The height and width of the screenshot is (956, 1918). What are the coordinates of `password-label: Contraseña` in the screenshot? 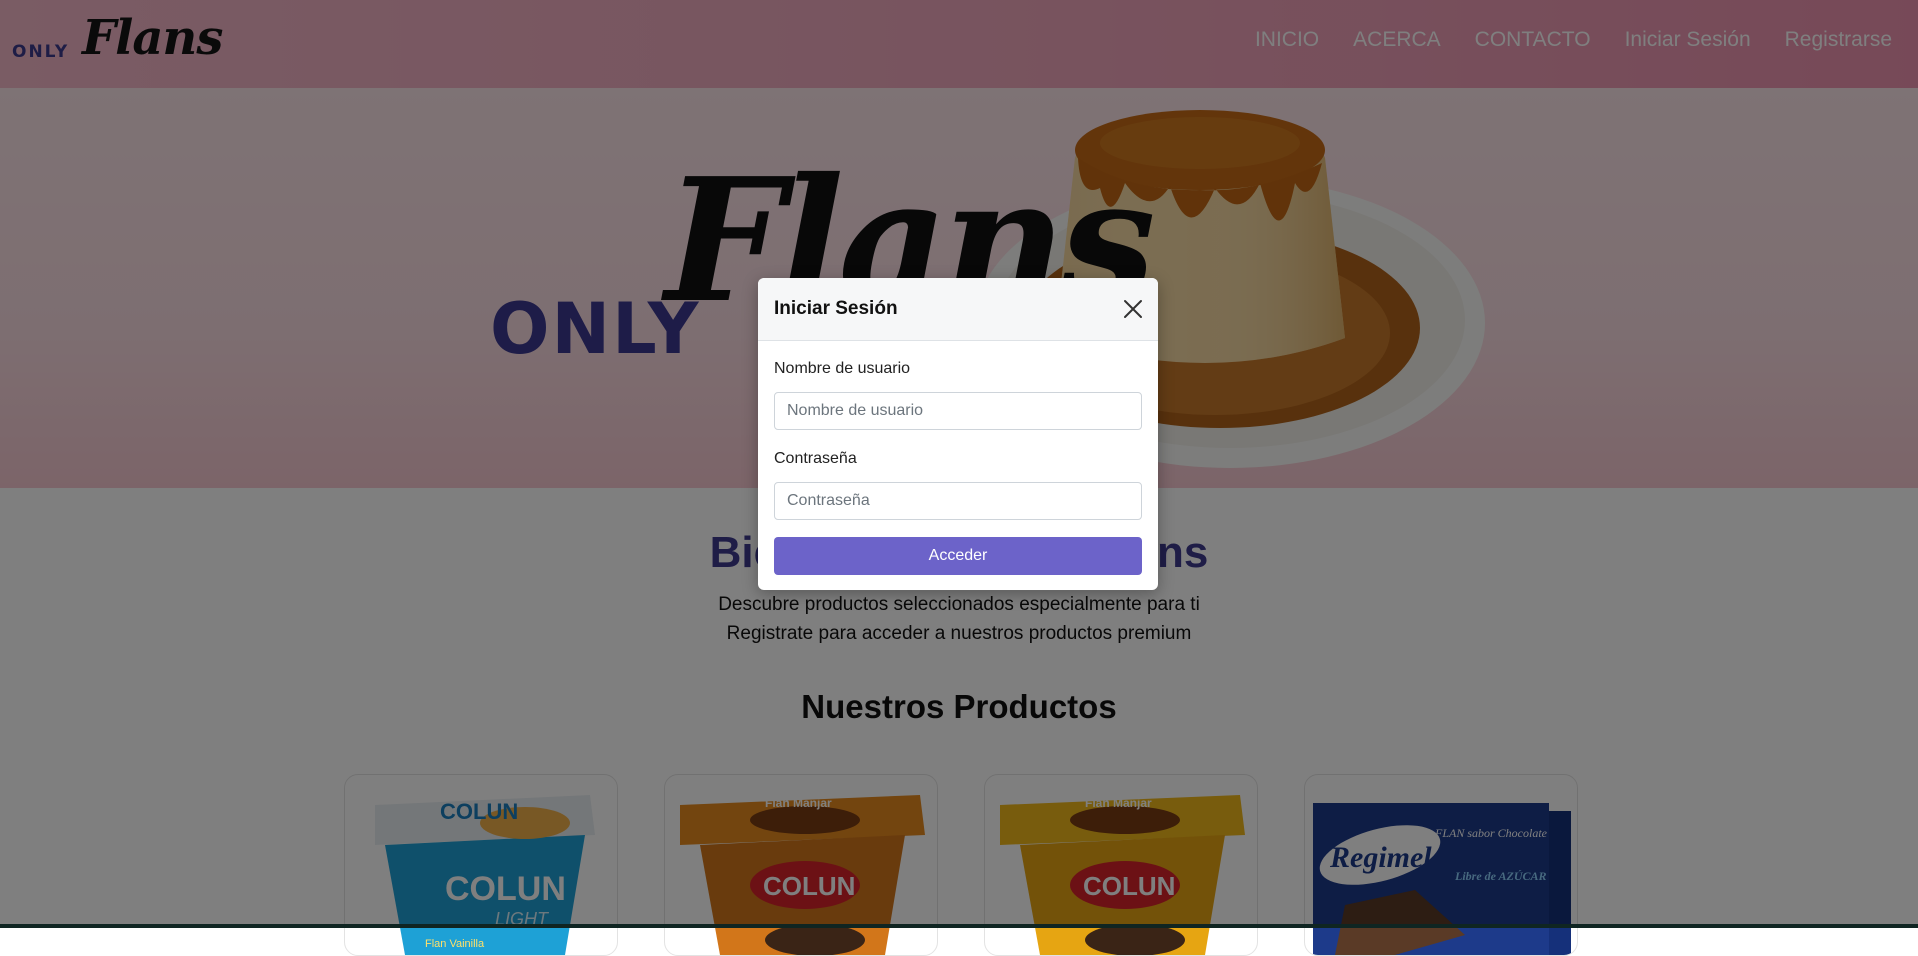 It's located at (815, 458).